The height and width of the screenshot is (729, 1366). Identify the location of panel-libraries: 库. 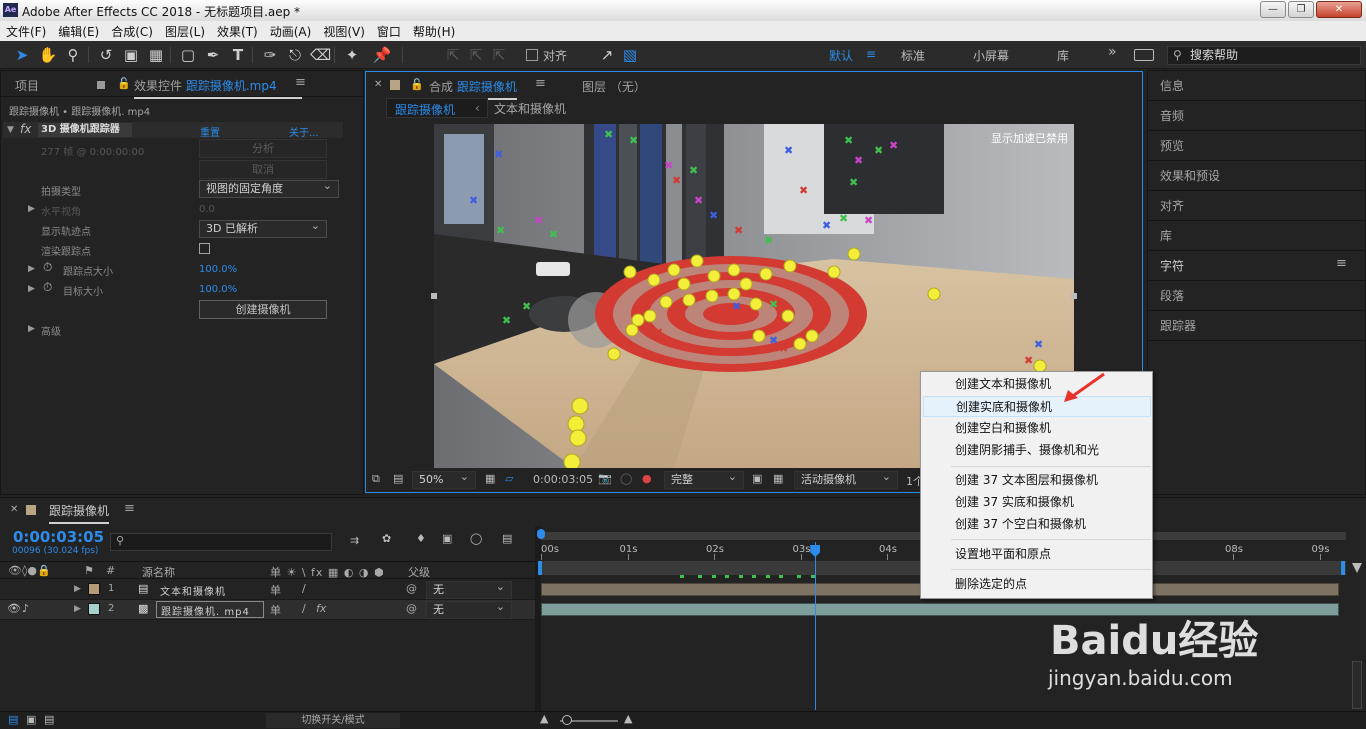
(1166, 235).